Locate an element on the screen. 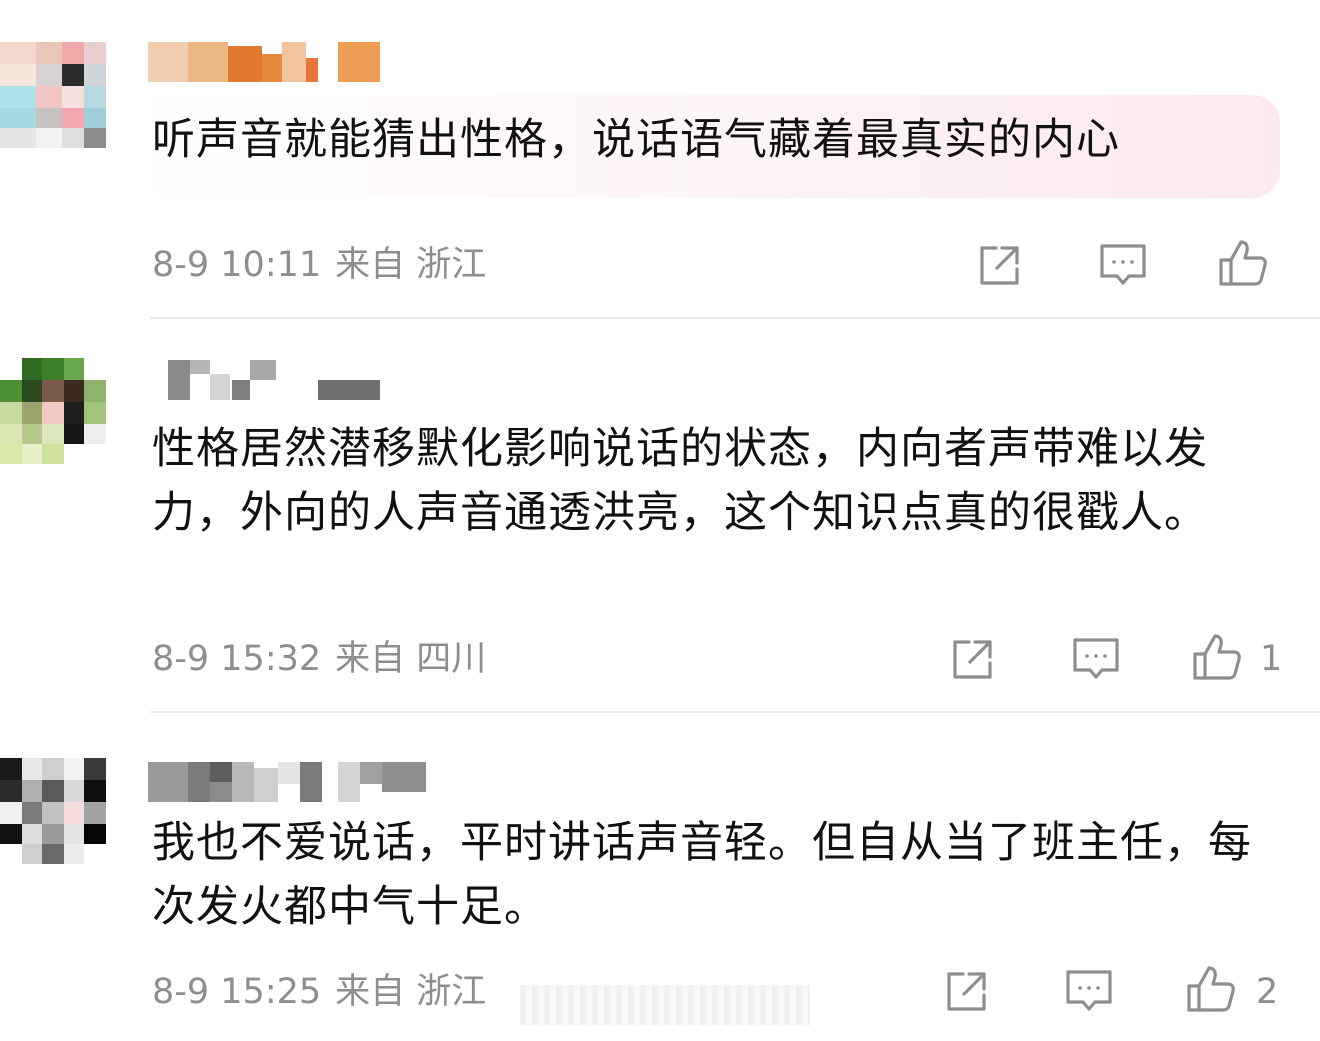 The width and height of the screenshot is (1320, 1041). share-button is located at coordinates (967, 991).